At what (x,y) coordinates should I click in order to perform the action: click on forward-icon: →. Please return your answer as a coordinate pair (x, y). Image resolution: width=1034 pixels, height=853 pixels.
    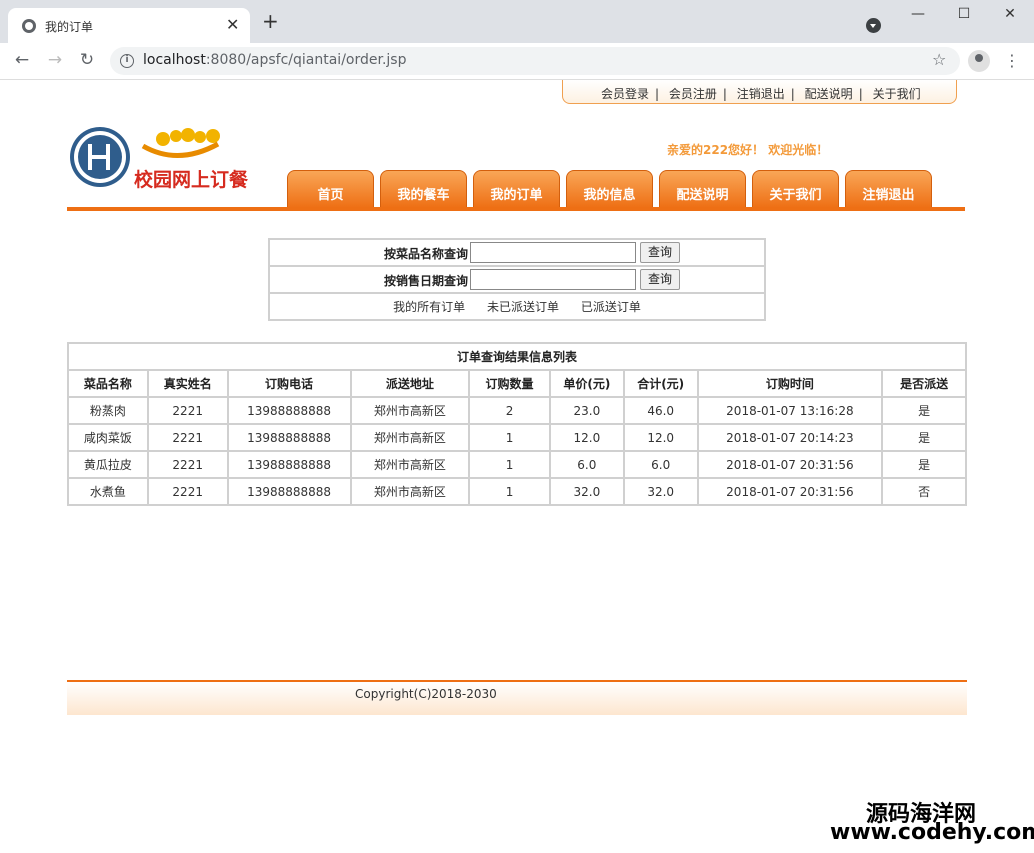
    Looking at the image, I should click on (55, 60).